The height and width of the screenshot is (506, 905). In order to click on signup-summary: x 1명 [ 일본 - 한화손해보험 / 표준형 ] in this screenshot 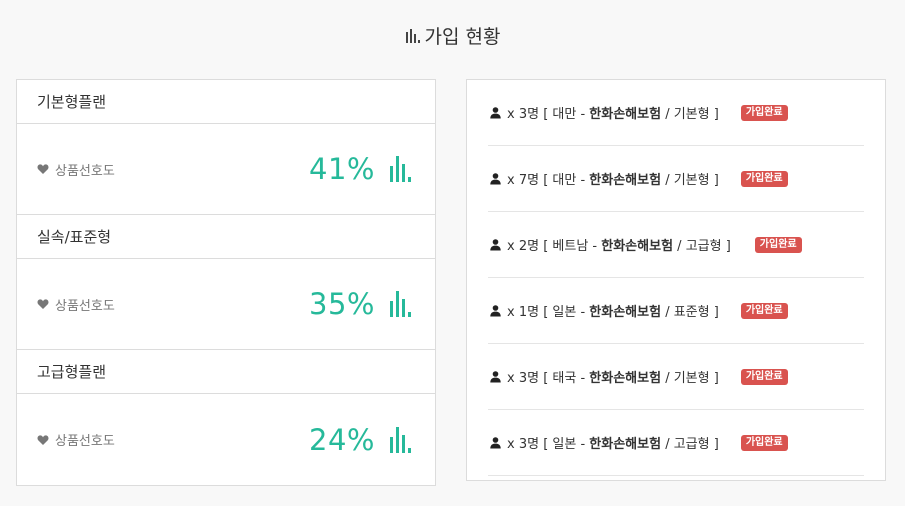, I will do `click(613, 312)`.